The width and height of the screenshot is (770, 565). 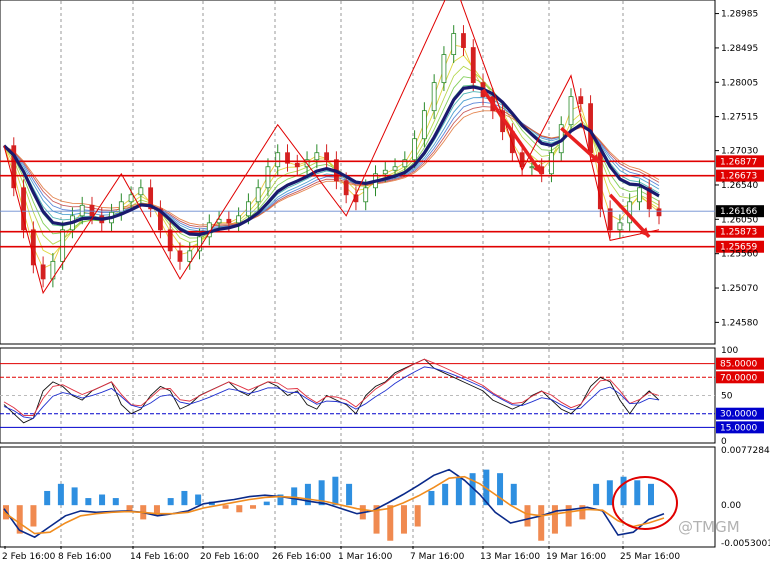 I want to click on x-axis-label: 8 Feb 16:00, so click(x=85, y=557).